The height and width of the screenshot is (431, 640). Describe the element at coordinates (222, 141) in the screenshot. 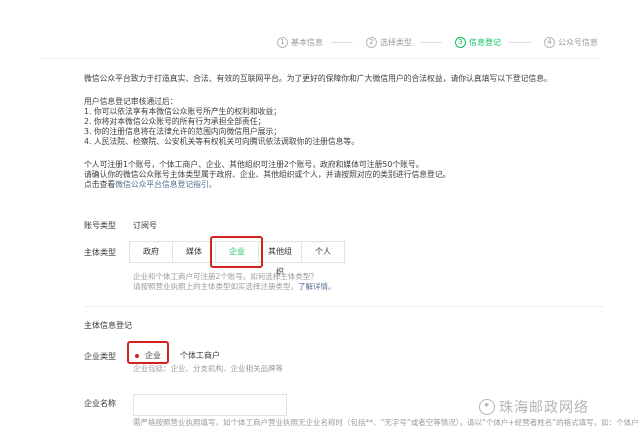

I see `review-item: 4. 人民法院、检察院、公安机关等有权机关可向腾讯依法调取你的注册信息等。` at that location.